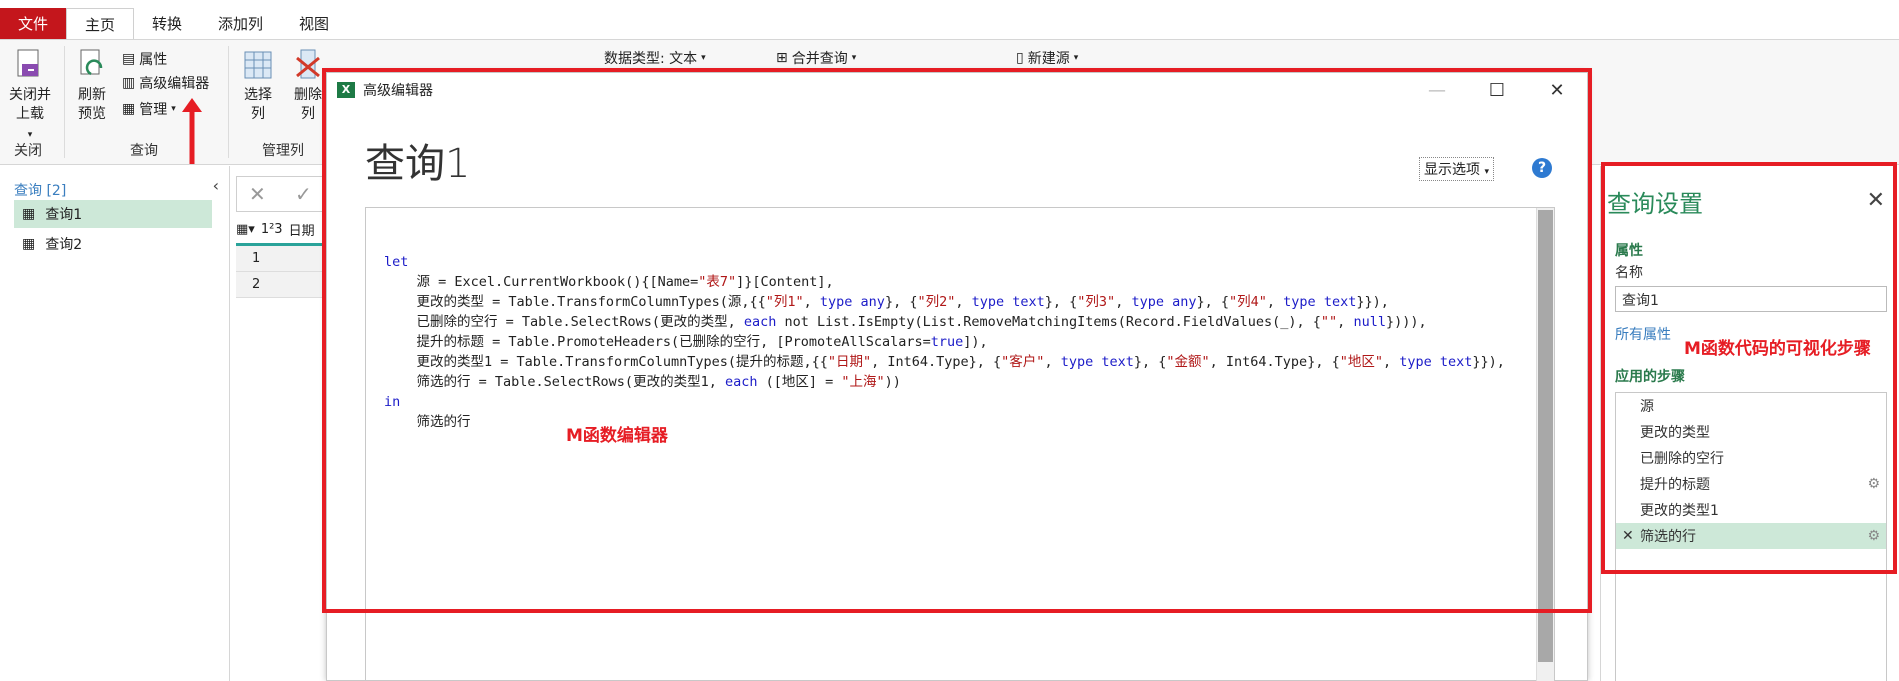 Image resolution: width=1899 pixels, height=681 pixels. What do you see at coordinates (308, 64) in the screenshot?
I see `remove-columns-icon` at bounding box center [308, 64].